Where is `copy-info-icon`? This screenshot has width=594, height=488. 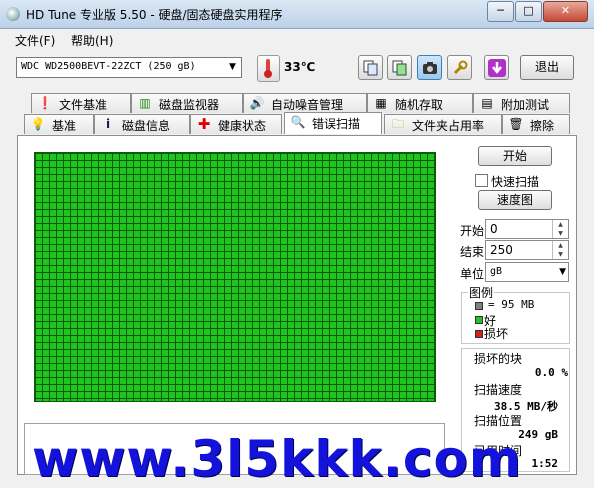
copy-info-icon is located at coordinates (370, 68).